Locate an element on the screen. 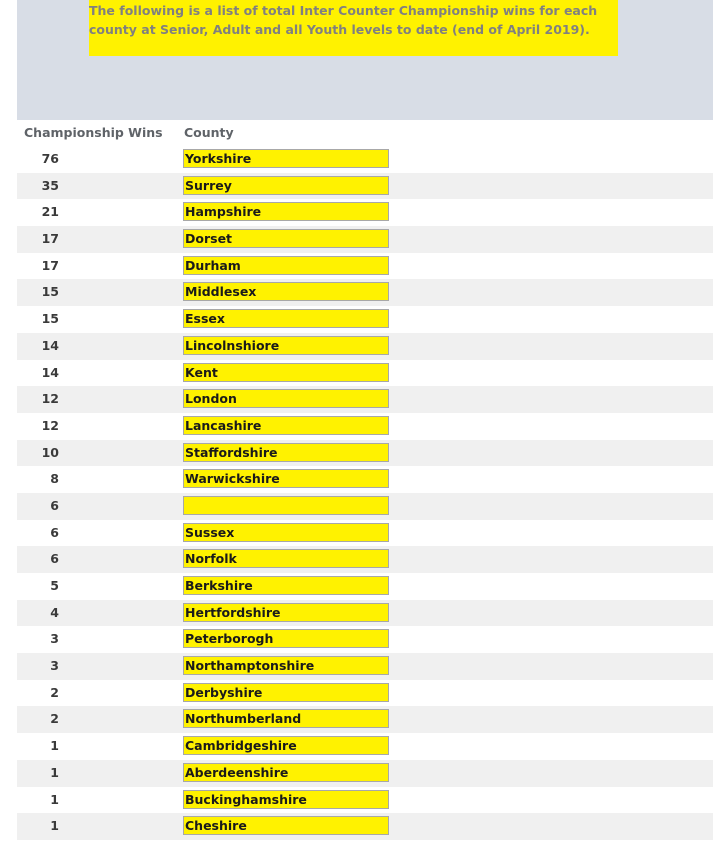  county-cell: Yorkshire is located at coordinates (286, 158).